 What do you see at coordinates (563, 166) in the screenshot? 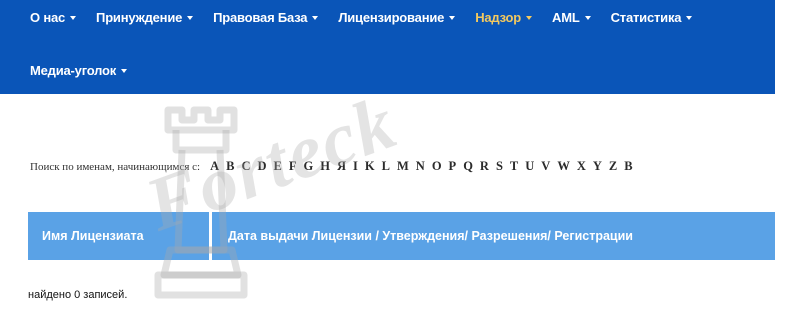
I see `alphabet-letter-link: W` at bounding box center [563, 166].